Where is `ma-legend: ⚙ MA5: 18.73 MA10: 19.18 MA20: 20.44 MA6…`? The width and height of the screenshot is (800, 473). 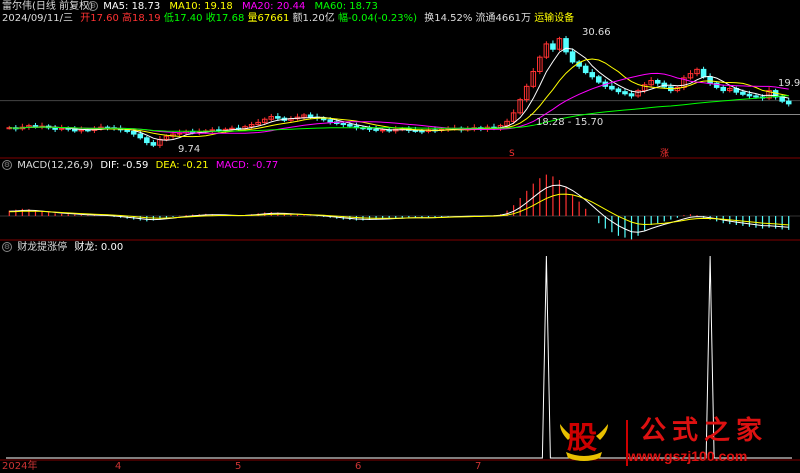 ma-legend: ⚙ MA5: 18.73 MA10: 19.18 MA20: 20.44 MA6… is located at coordinates (233, 7).